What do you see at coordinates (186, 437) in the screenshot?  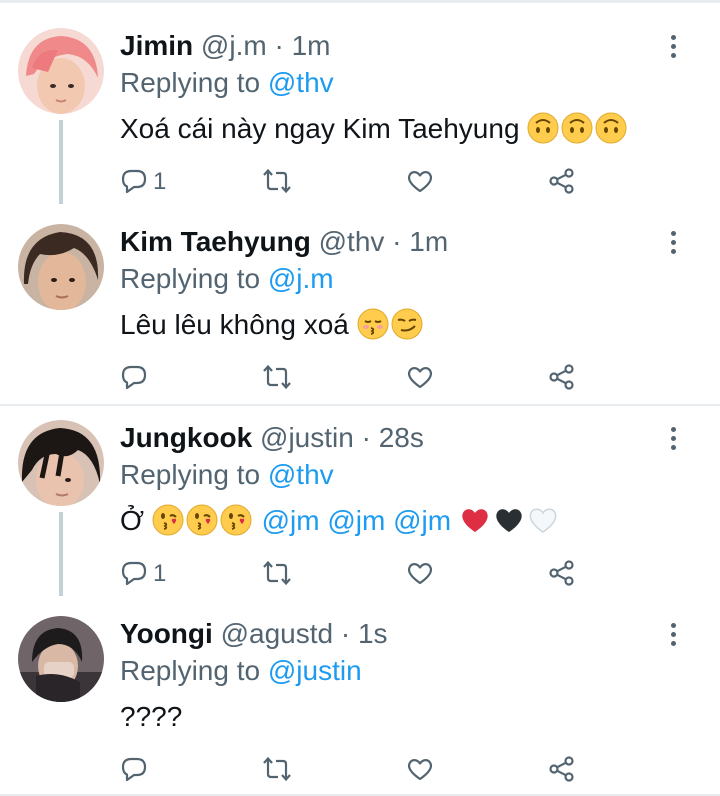 I see `display-name: Jungkook` at bounding box center [186, 437].